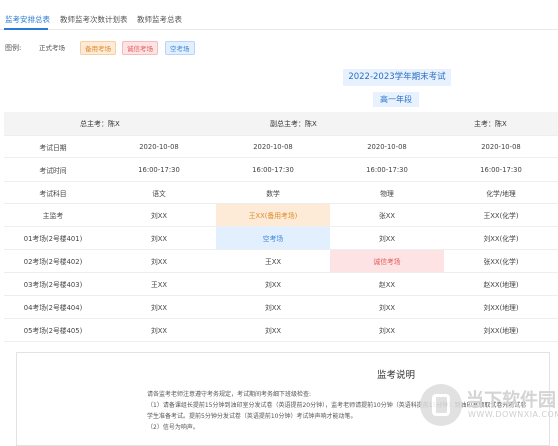  I want to click on table-row: 主监考 刘XX 王XX(备用考场) 张XX 王XX(化学), so click(281, 215).